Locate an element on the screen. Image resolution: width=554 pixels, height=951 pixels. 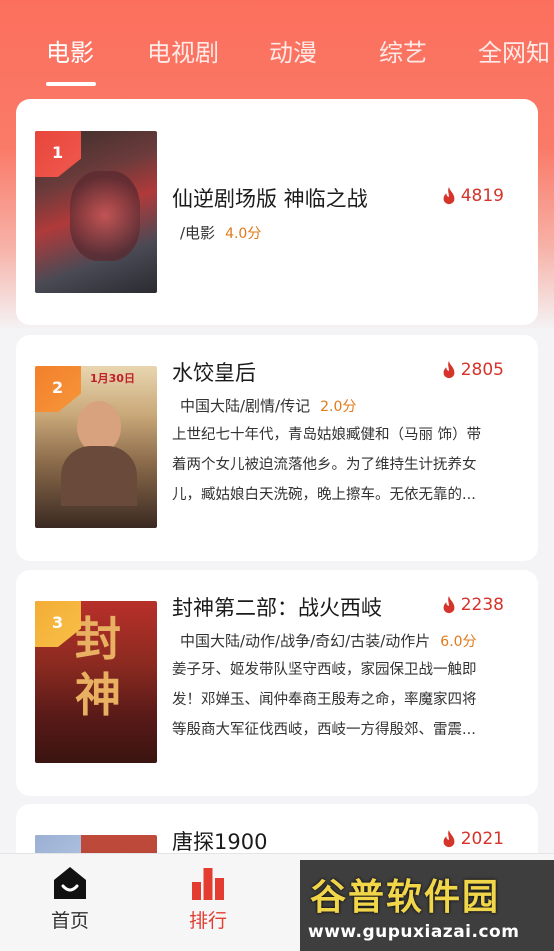
item-meta: 中国大陆/剧情/传记 2.0分 is located at coordinates (268, 405).